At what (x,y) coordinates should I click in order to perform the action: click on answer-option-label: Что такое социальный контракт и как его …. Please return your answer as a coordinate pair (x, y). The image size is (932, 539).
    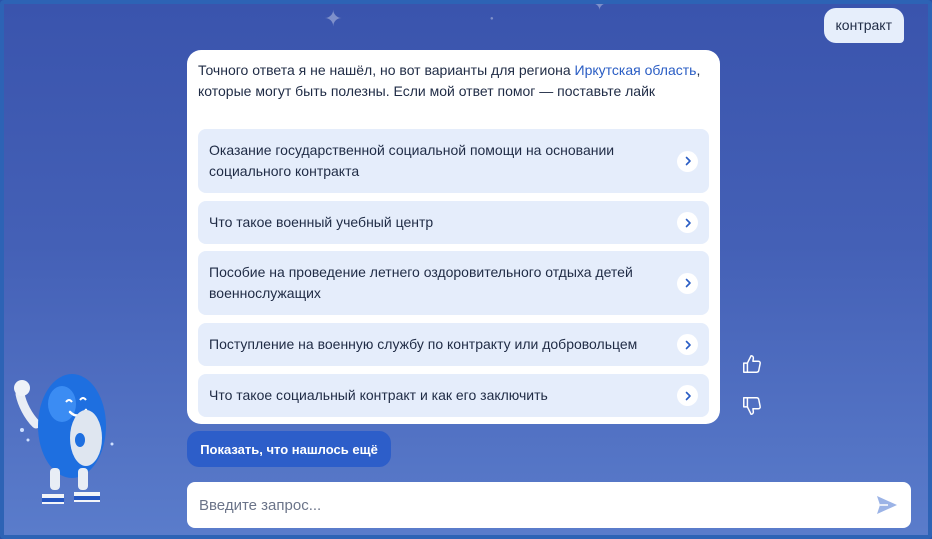
    Looking at the image, I should click on (378, 395).